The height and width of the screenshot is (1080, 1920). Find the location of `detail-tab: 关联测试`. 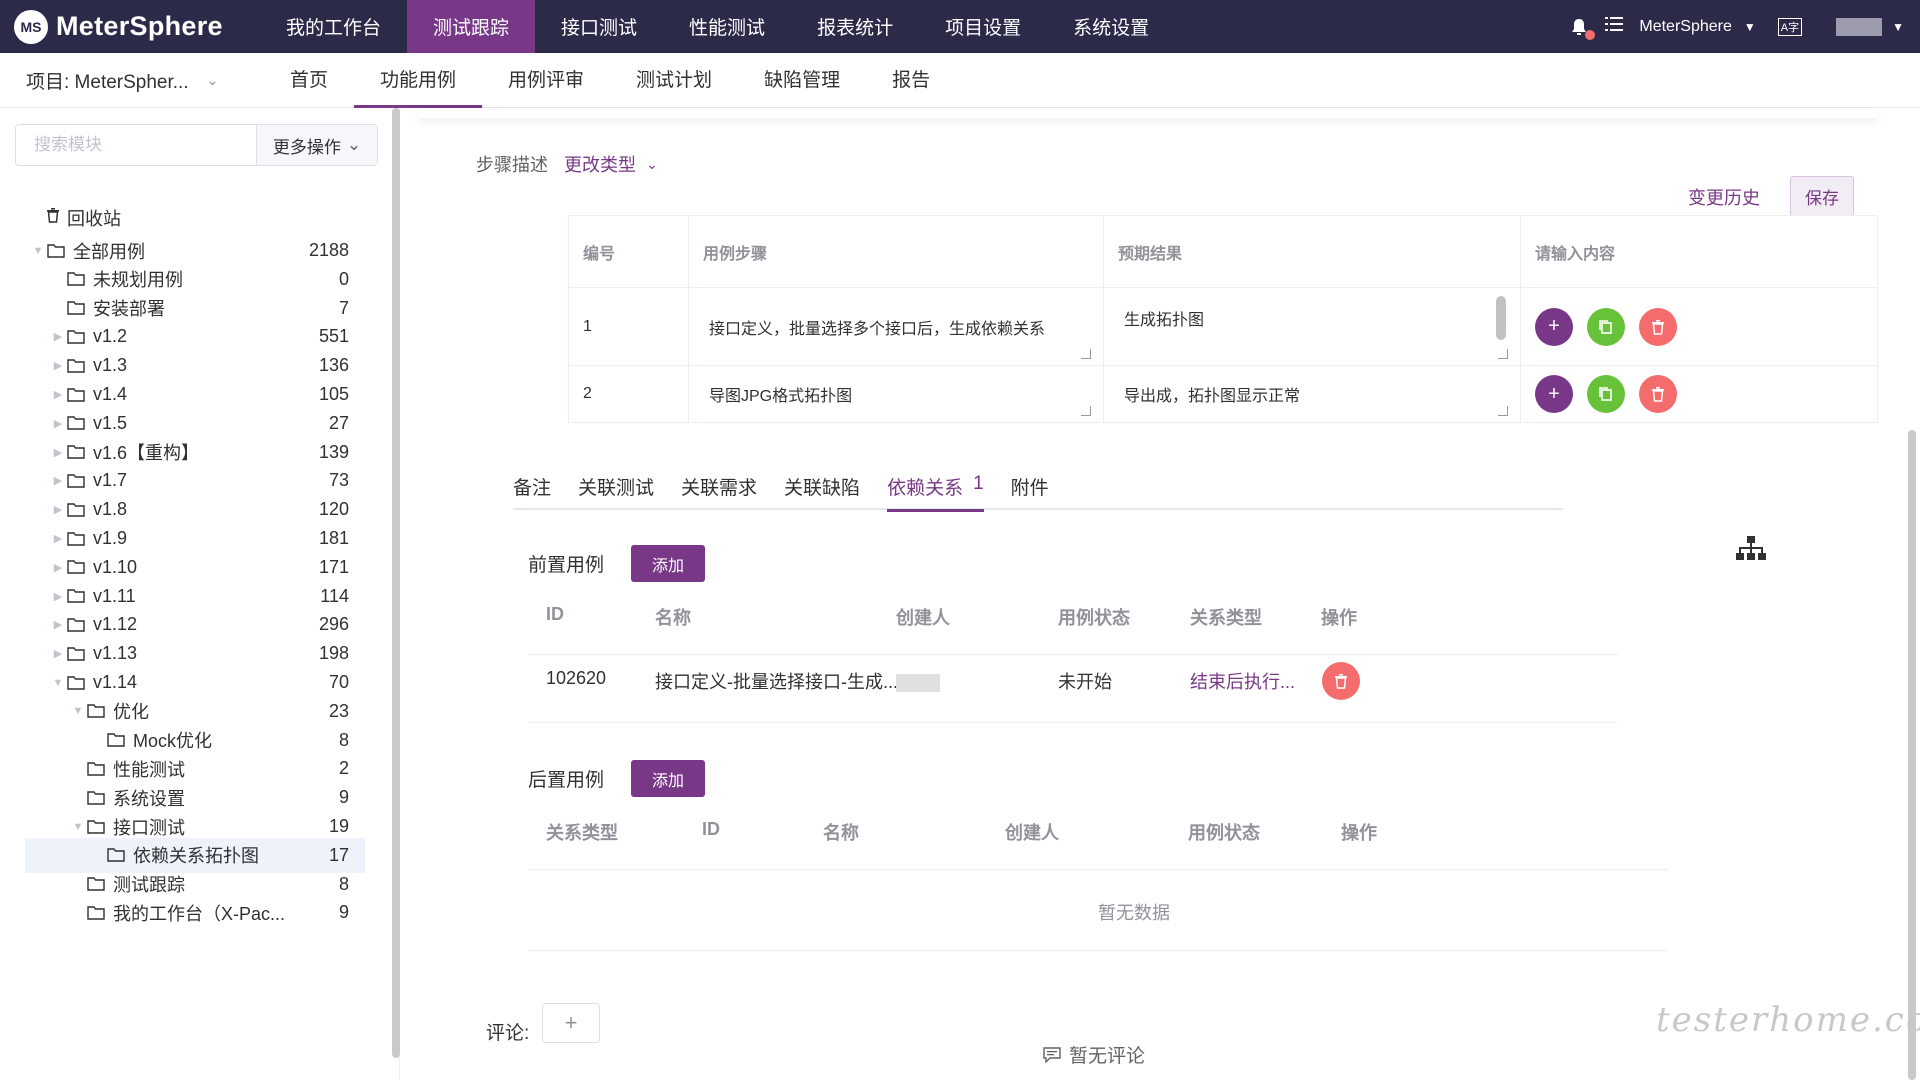

detail-tab: 关联测试 is located at coordinates (616, 489).